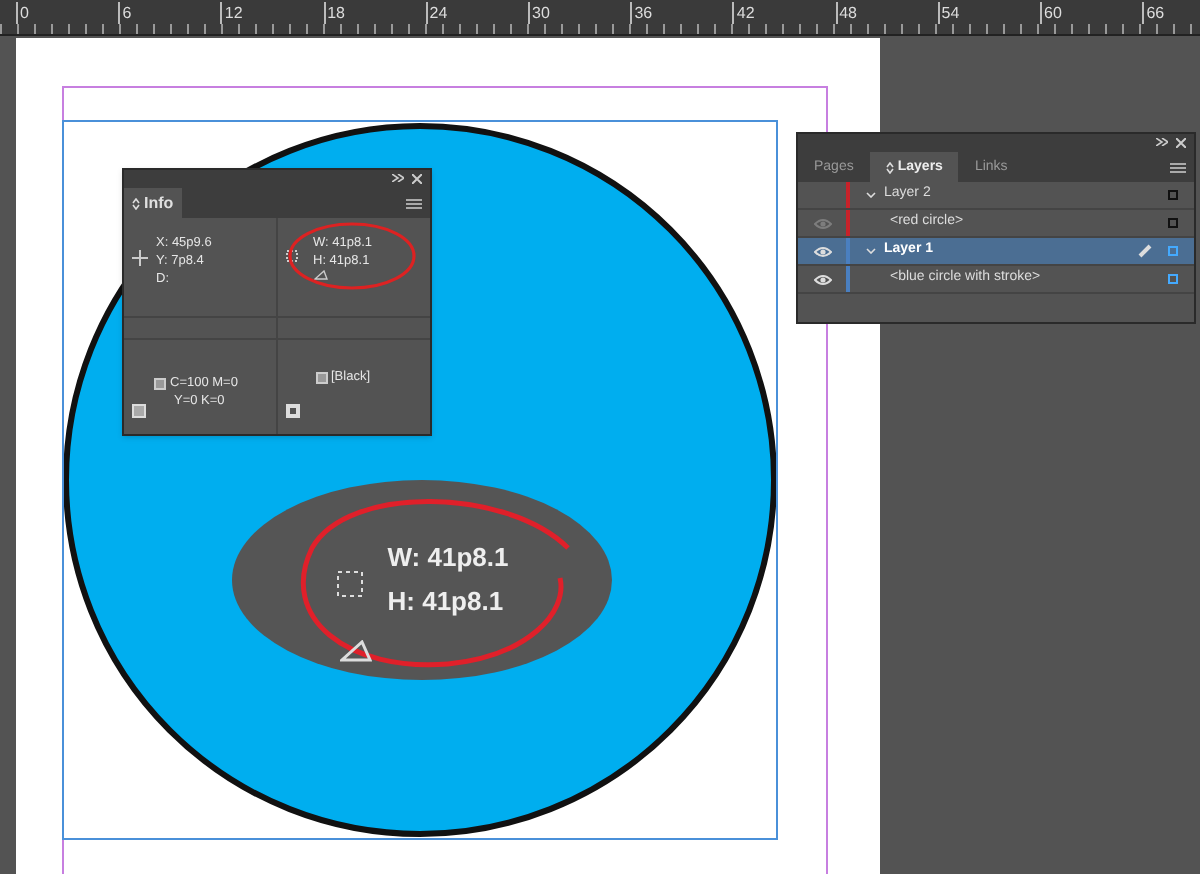 This screenshot has height=874, width=1200. What do you see at coordinates (125, 13) in the screenshot?
I see `ruler-label: 6` at bounding box center [125, 13].